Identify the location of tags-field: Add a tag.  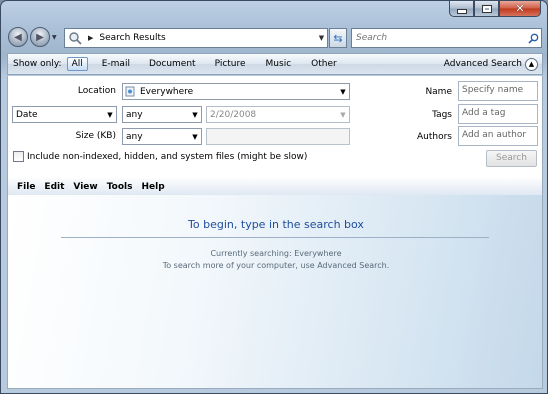
(498, 114).